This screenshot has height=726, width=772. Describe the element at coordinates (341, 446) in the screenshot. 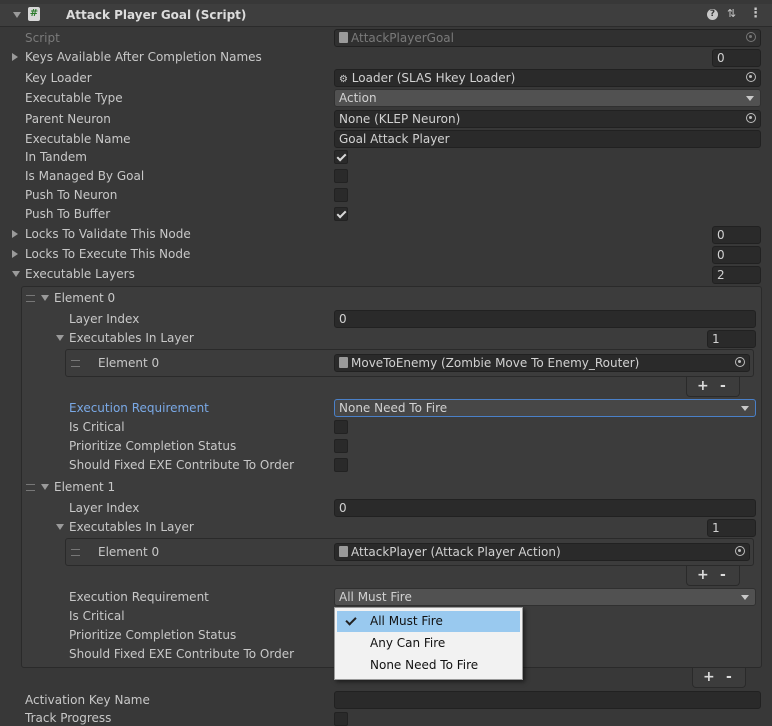

I see `prioritize-completion-checkbox` at that location.